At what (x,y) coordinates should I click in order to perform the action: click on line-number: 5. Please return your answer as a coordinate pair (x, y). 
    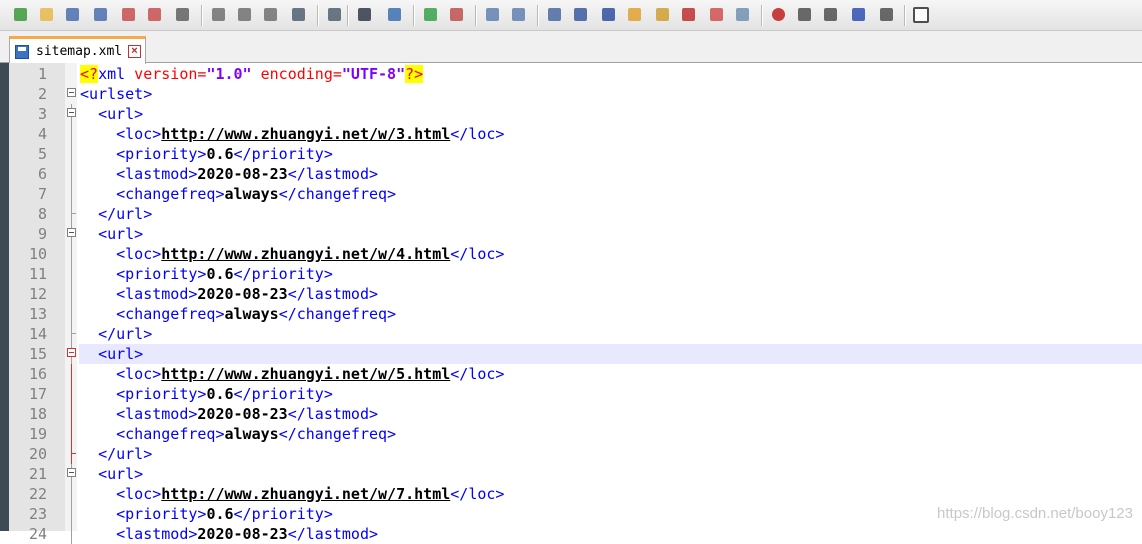
    Looking at the image, I should click on (42, 154).